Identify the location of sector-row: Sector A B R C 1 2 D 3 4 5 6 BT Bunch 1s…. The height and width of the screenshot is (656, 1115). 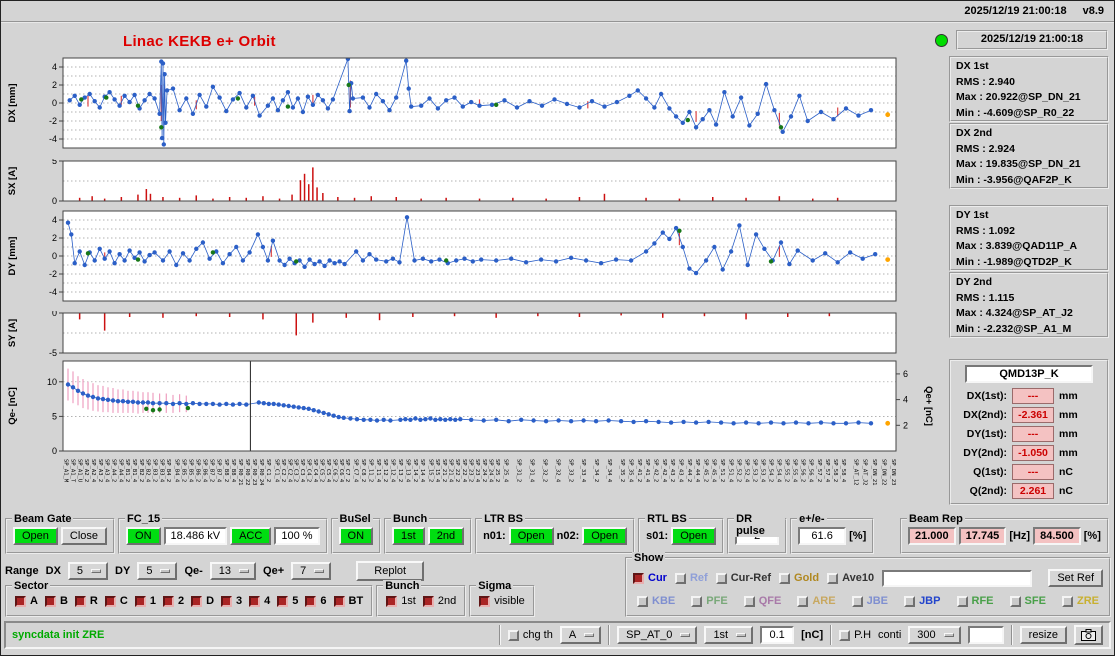
(270, 598).